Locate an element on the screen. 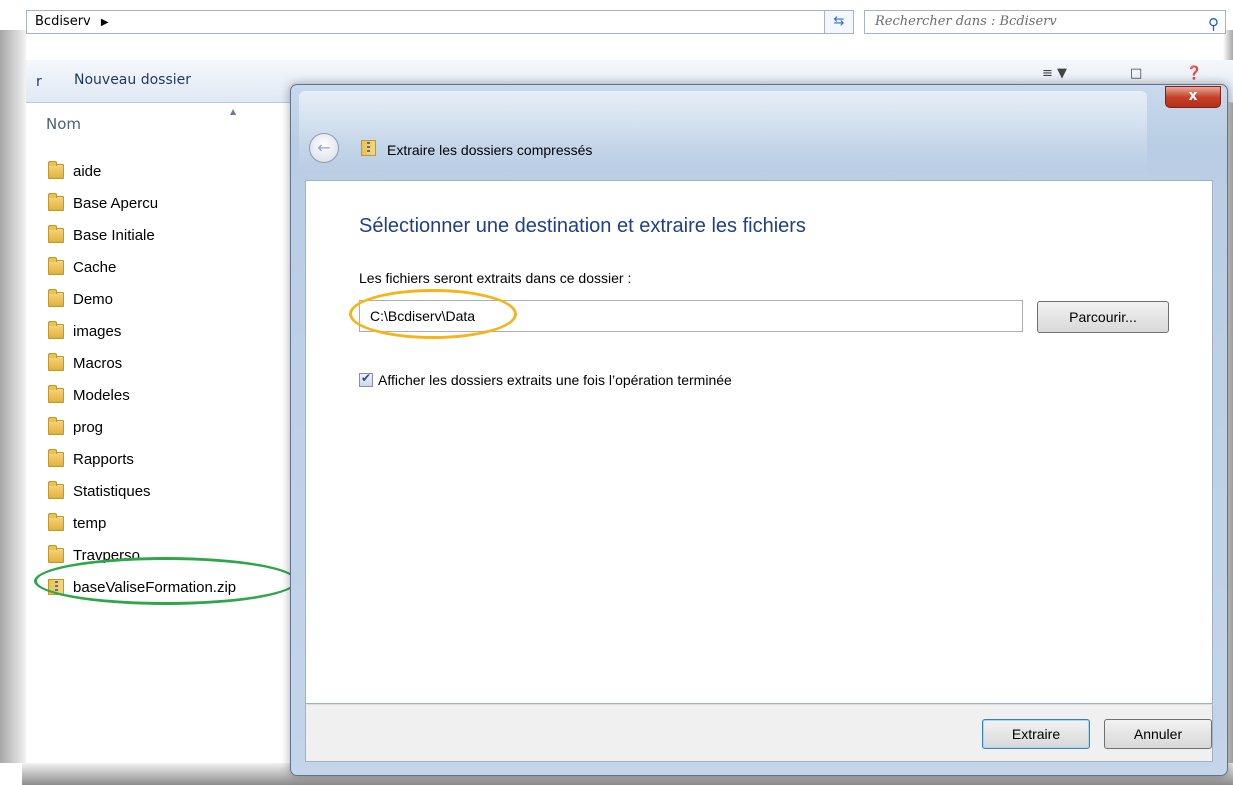 Image resolution: width=1233 pixels, height=785 pixels. list-item: prog is located at coordinates (131, 427).